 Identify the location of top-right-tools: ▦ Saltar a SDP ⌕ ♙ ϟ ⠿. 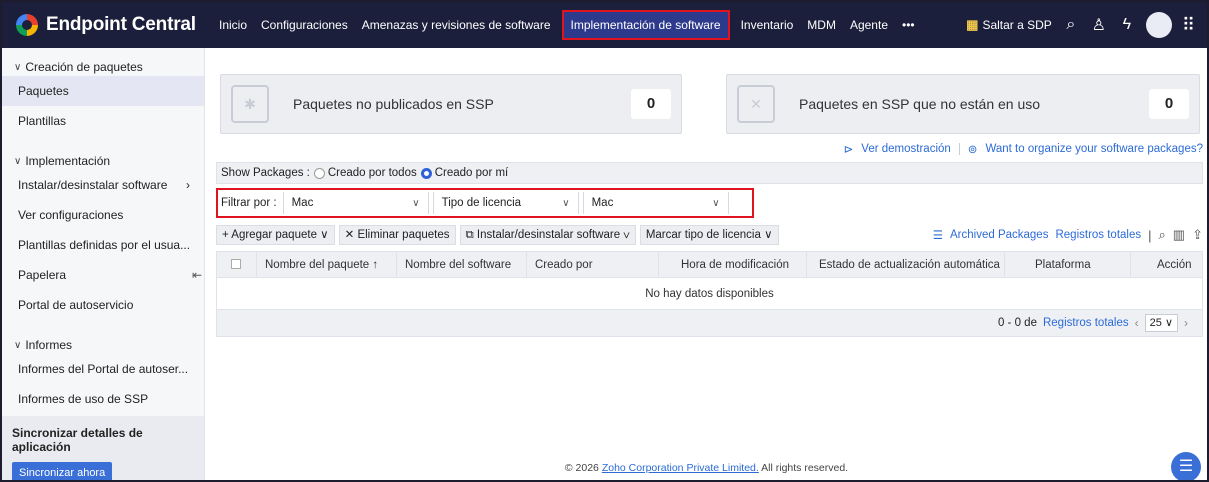
(1086, 25).